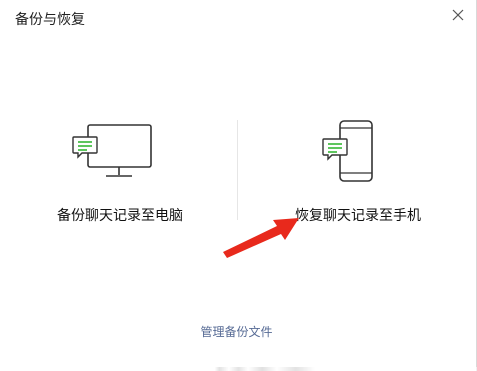 The height and width of the screenshot is (371, 477). Describe the element at coordinates (120, 216) in the screenshot. I see `backup-to-pc-label: 备份聊天记录至电脑` at that location.